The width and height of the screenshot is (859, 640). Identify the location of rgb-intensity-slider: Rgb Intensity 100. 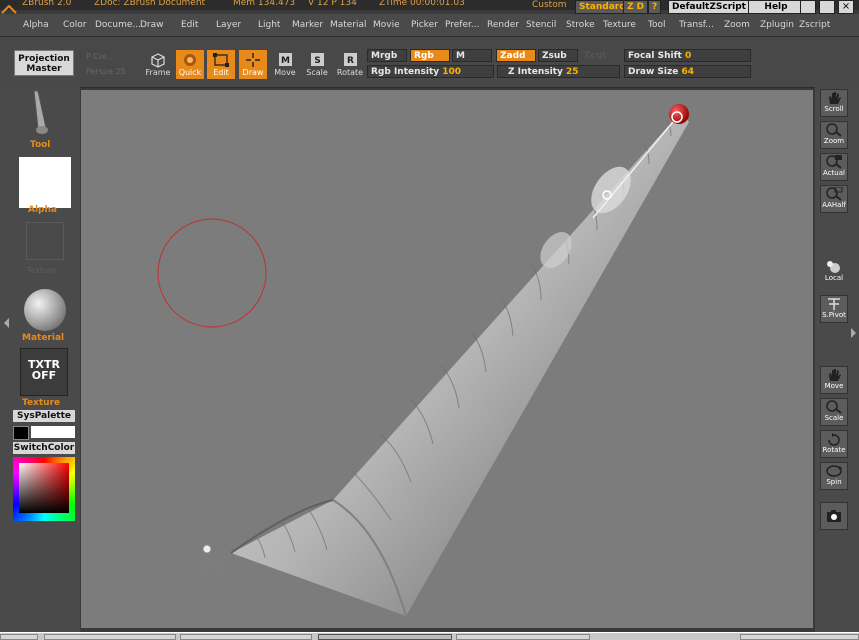
(430, 71).